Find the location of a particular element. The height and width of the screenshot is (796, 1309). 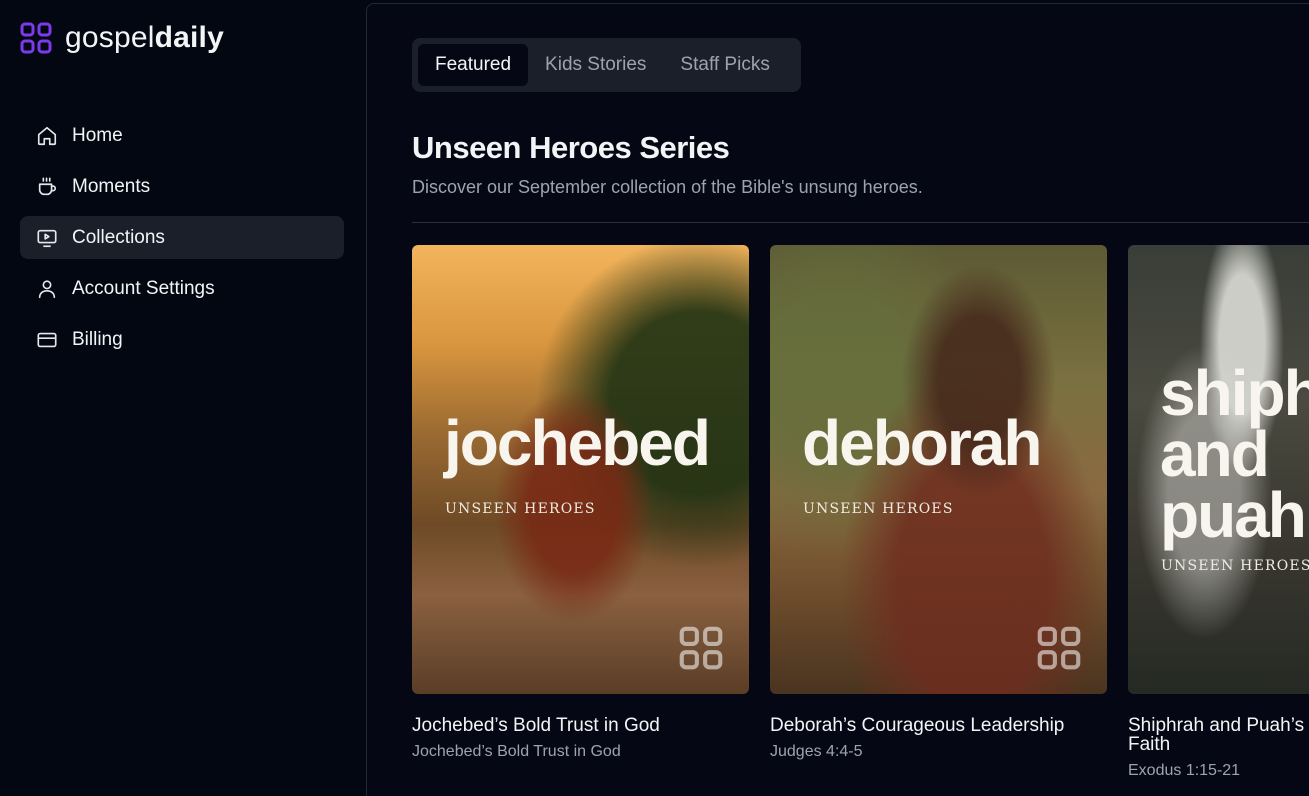

sidebar-item-label: Account Settings is located at coordinates (143, 288).